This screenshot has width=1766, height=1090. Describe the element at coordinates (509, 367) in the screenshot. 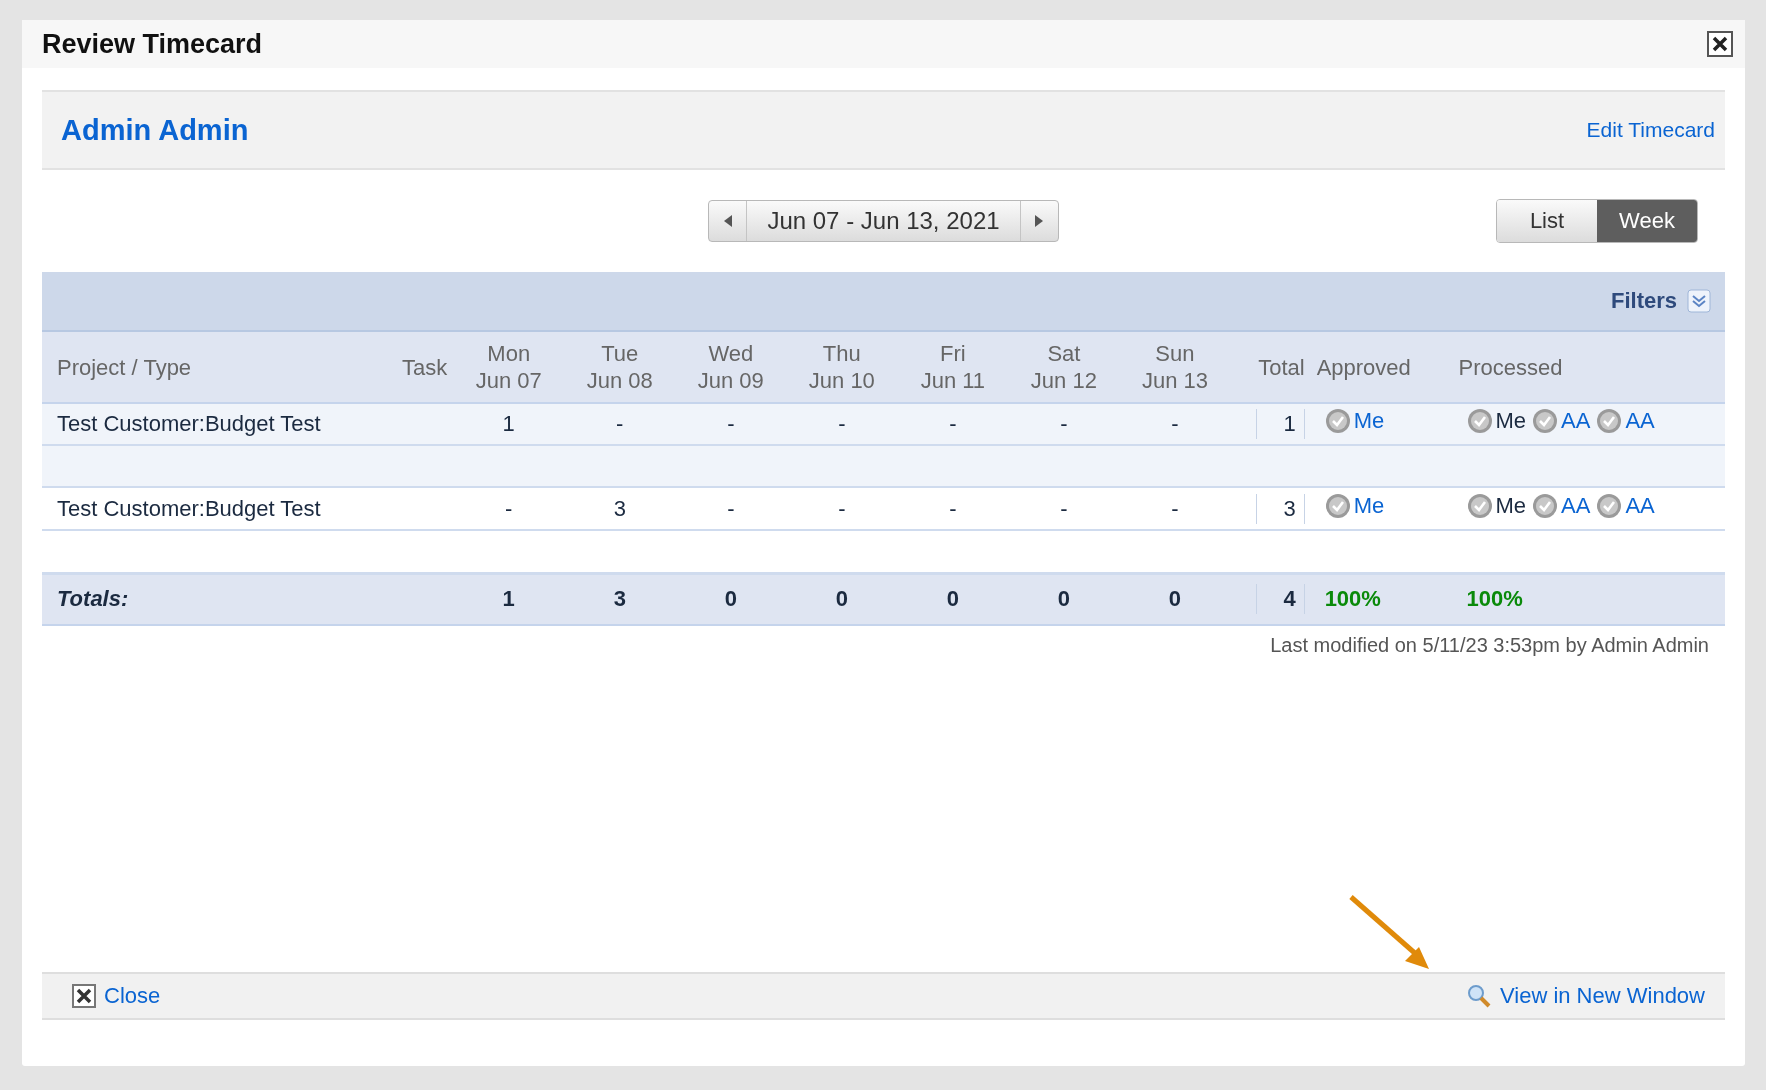

I see `column-header: Mon Jun 07` at that location.